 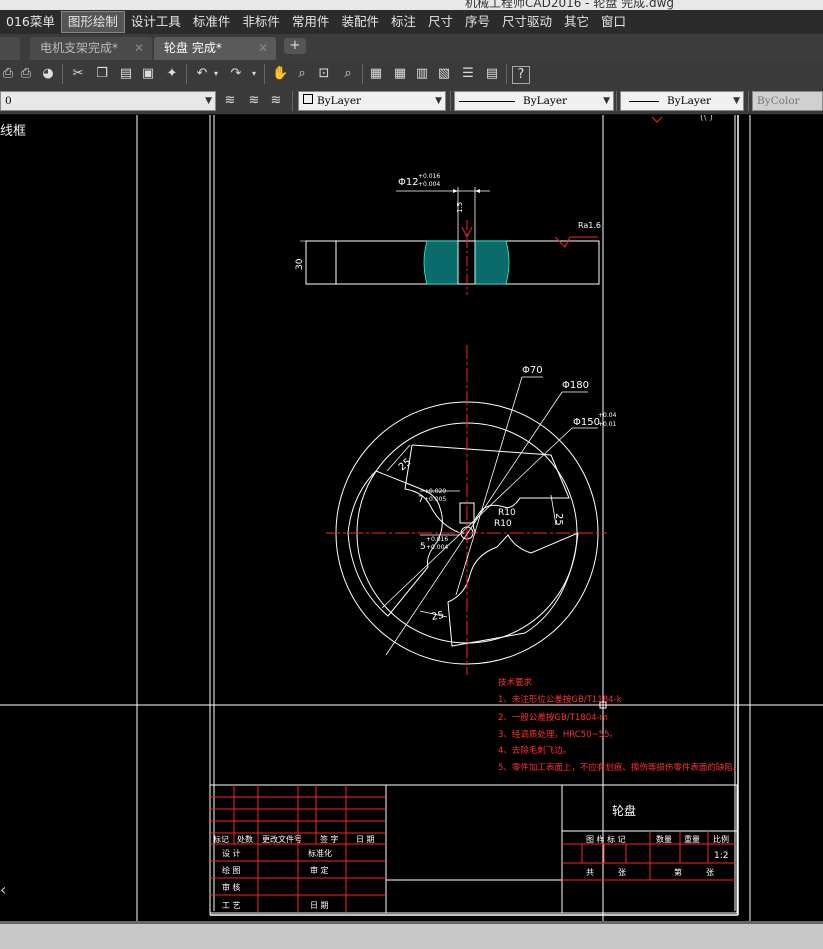 What do you see at coordinates (376, 74) in the screenshot?
I see `properties-icon: ▦` at bounding box center [376, 74].